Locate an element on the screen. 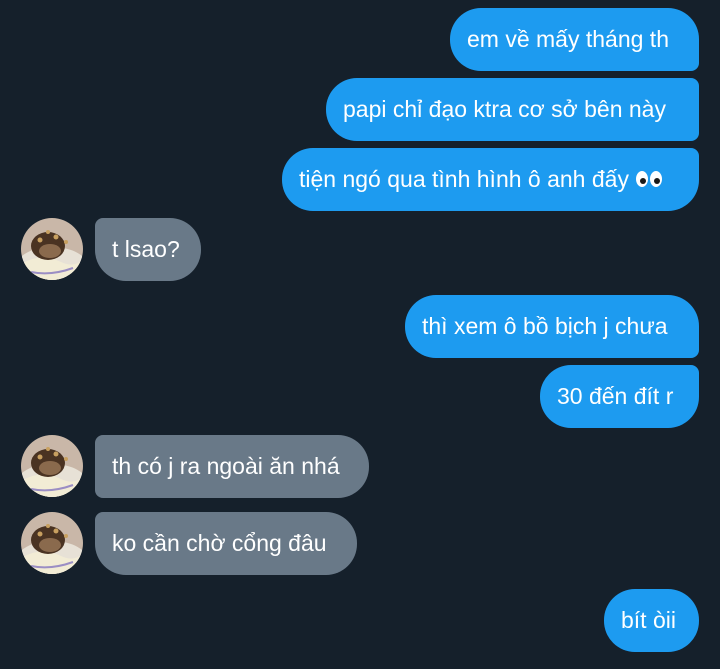 This screenshot has height=669, width=720. message-bubble-outgoing: bít òii is located at coordinates (651, 620).